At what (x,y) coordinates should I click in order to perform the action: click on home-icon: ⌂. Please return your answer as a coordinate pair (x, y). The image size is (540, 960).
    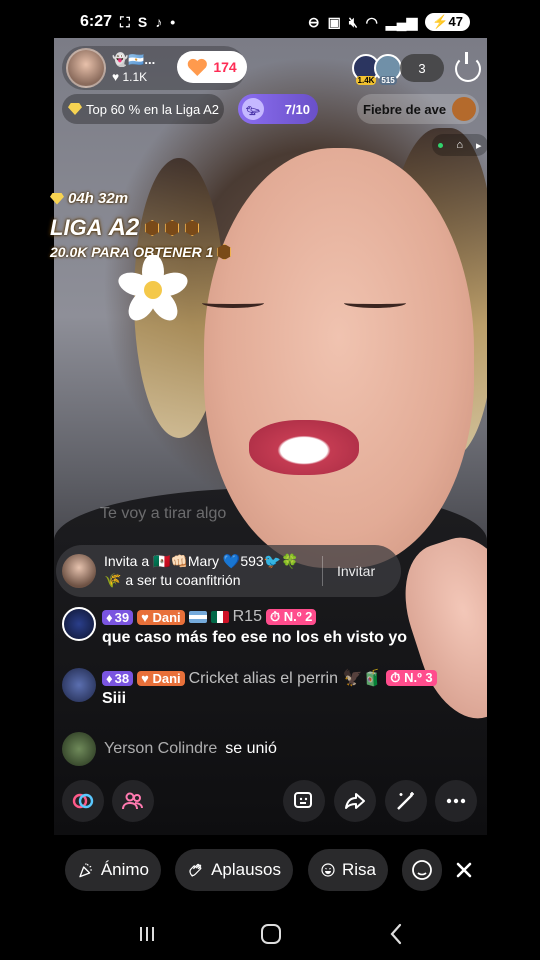
    Looking at the image, I should click on (459, 145).